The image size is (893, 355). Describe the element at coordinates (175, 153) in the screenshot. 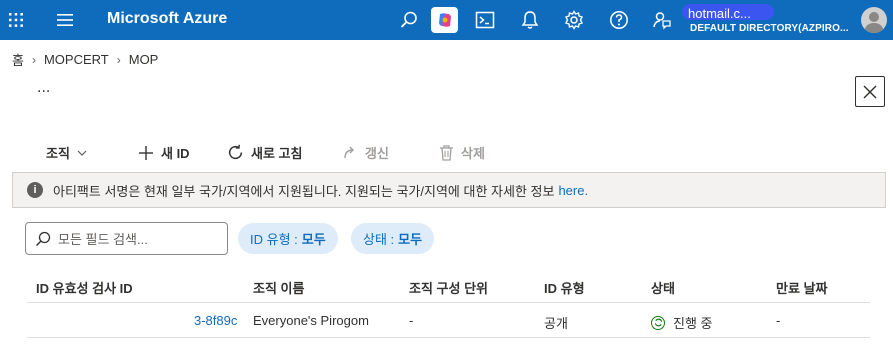

I see `new-id-label: 새 ID` at that location.